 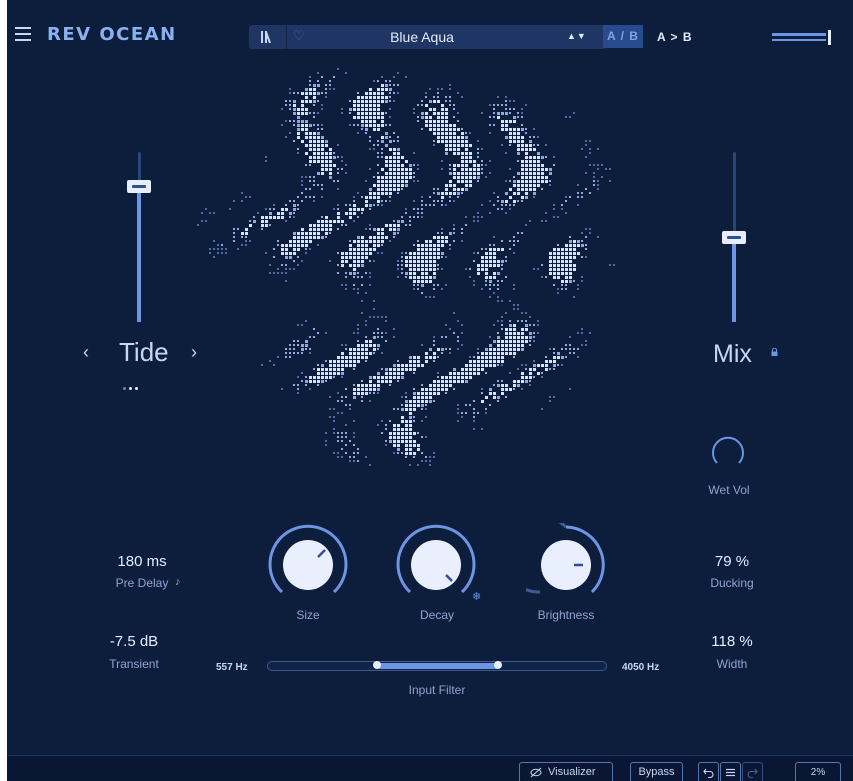 What do you see at coordinates (144, 352) in the screenshot?
I see `tide-label: Tide` at bounding box center [144, 352].